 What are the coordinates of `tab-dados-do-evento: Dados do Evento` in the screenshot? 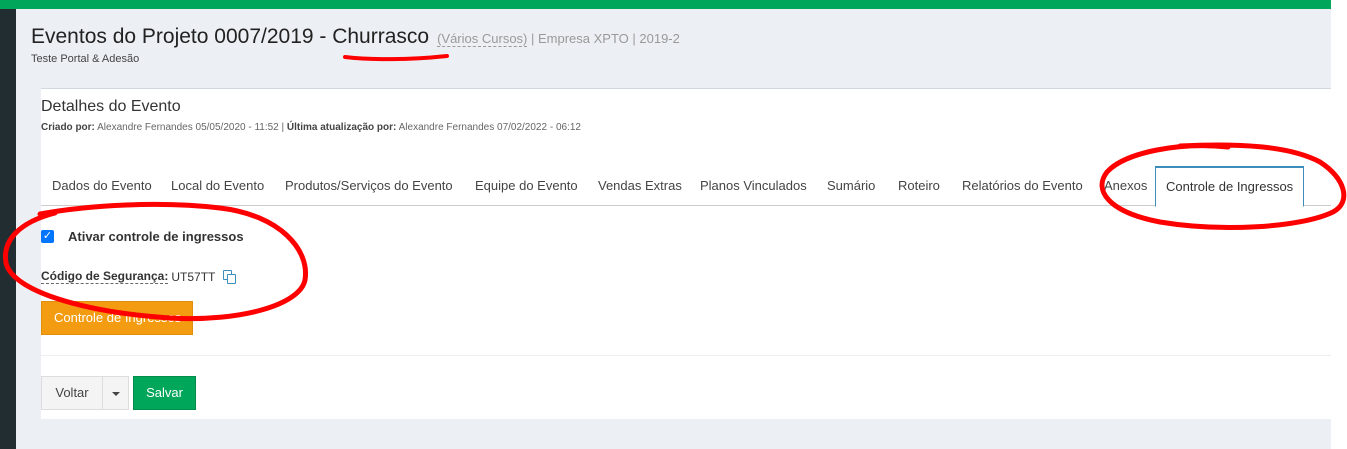 It's located at (102, 186).